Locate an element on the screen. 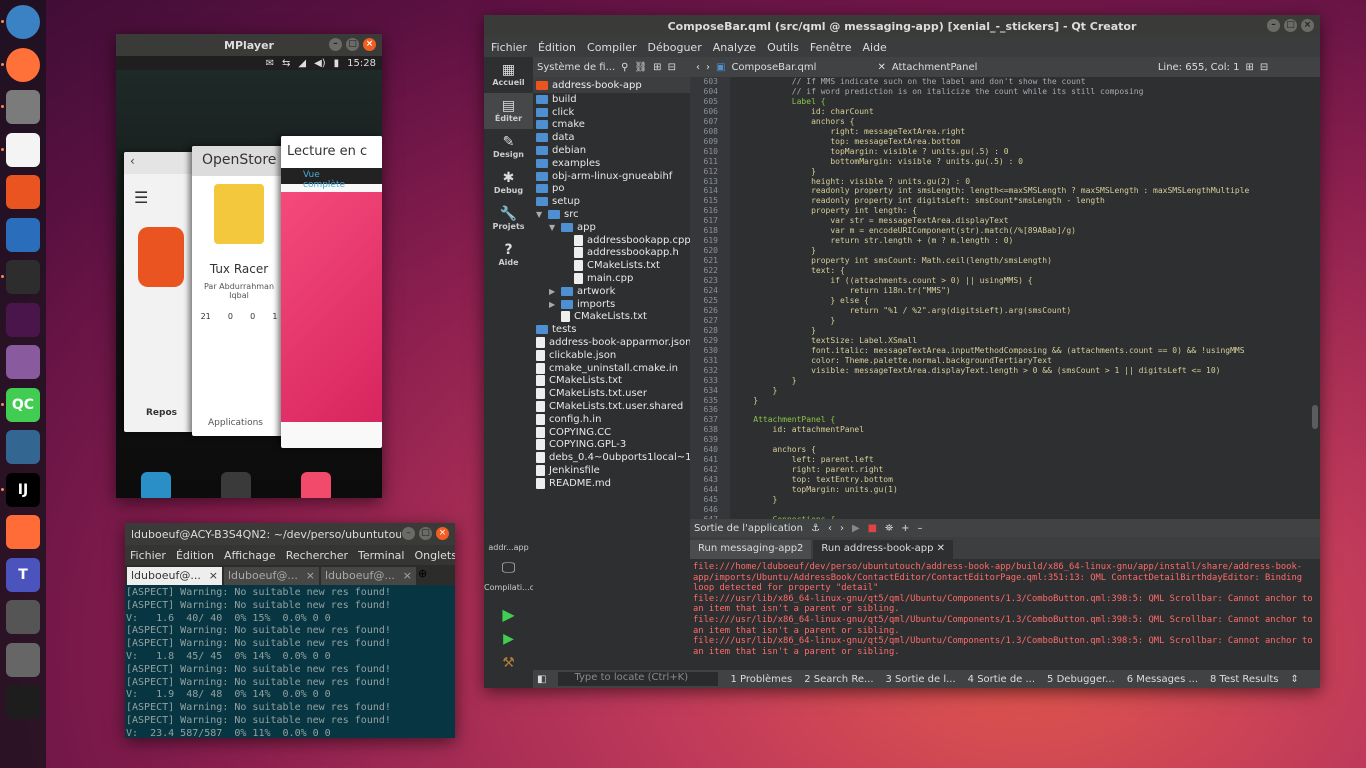 This screenshot has height=768, width=1366. build-config-label: Compilati...on is located at coordinates (512, 587).